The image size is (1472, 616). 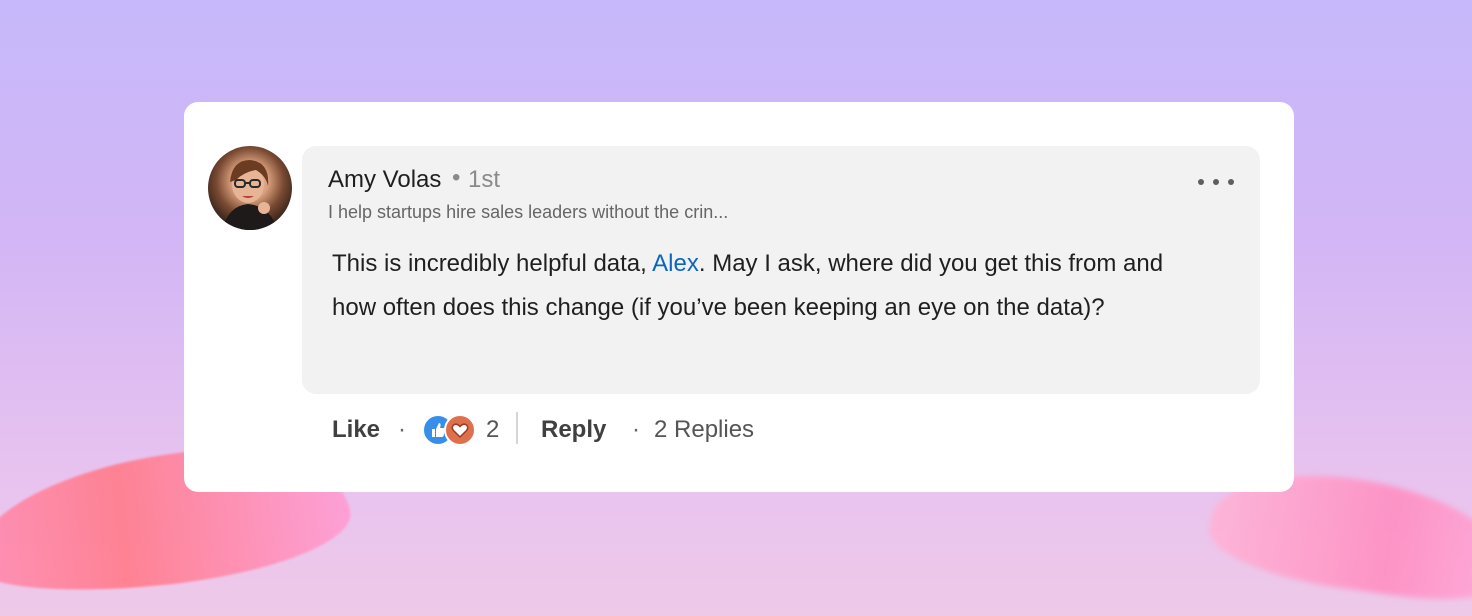 I want to click on reply-button: Reply, so click(x=573, y=430).